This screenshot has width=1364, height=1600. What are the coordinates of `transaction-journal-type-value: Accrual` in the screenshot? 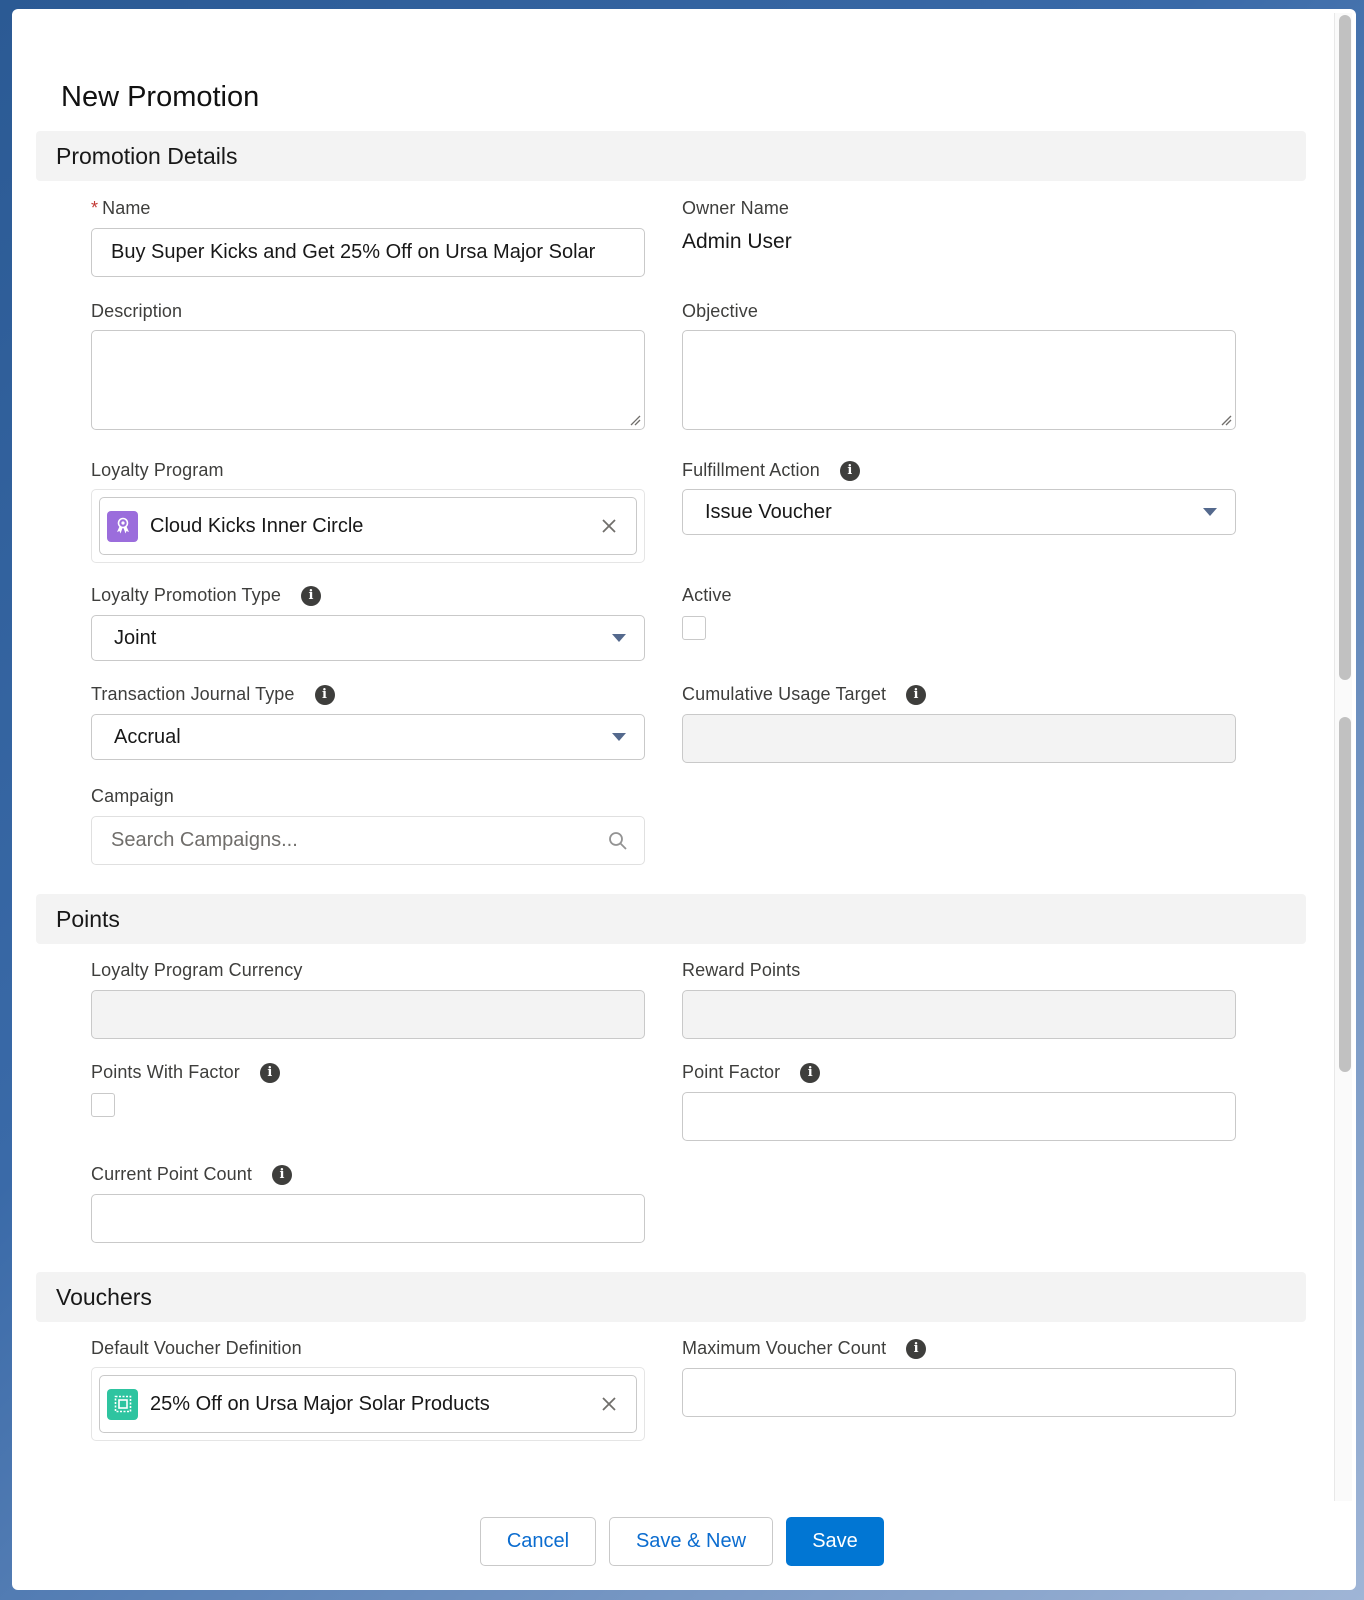 It's located at (147, 736).